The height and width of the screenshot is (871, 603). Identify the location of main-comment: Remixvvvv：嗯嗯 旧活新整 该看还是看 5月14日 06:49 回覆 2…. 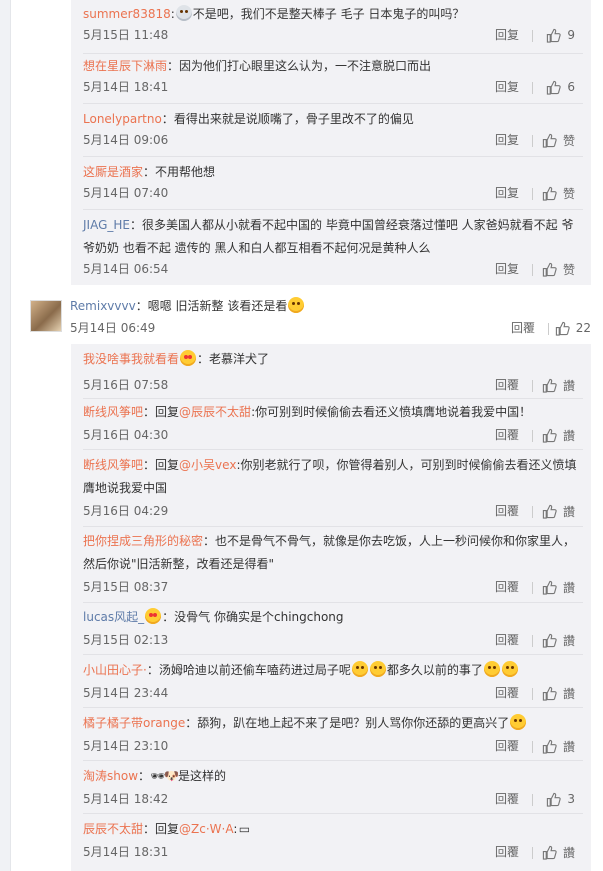
(312, 318).